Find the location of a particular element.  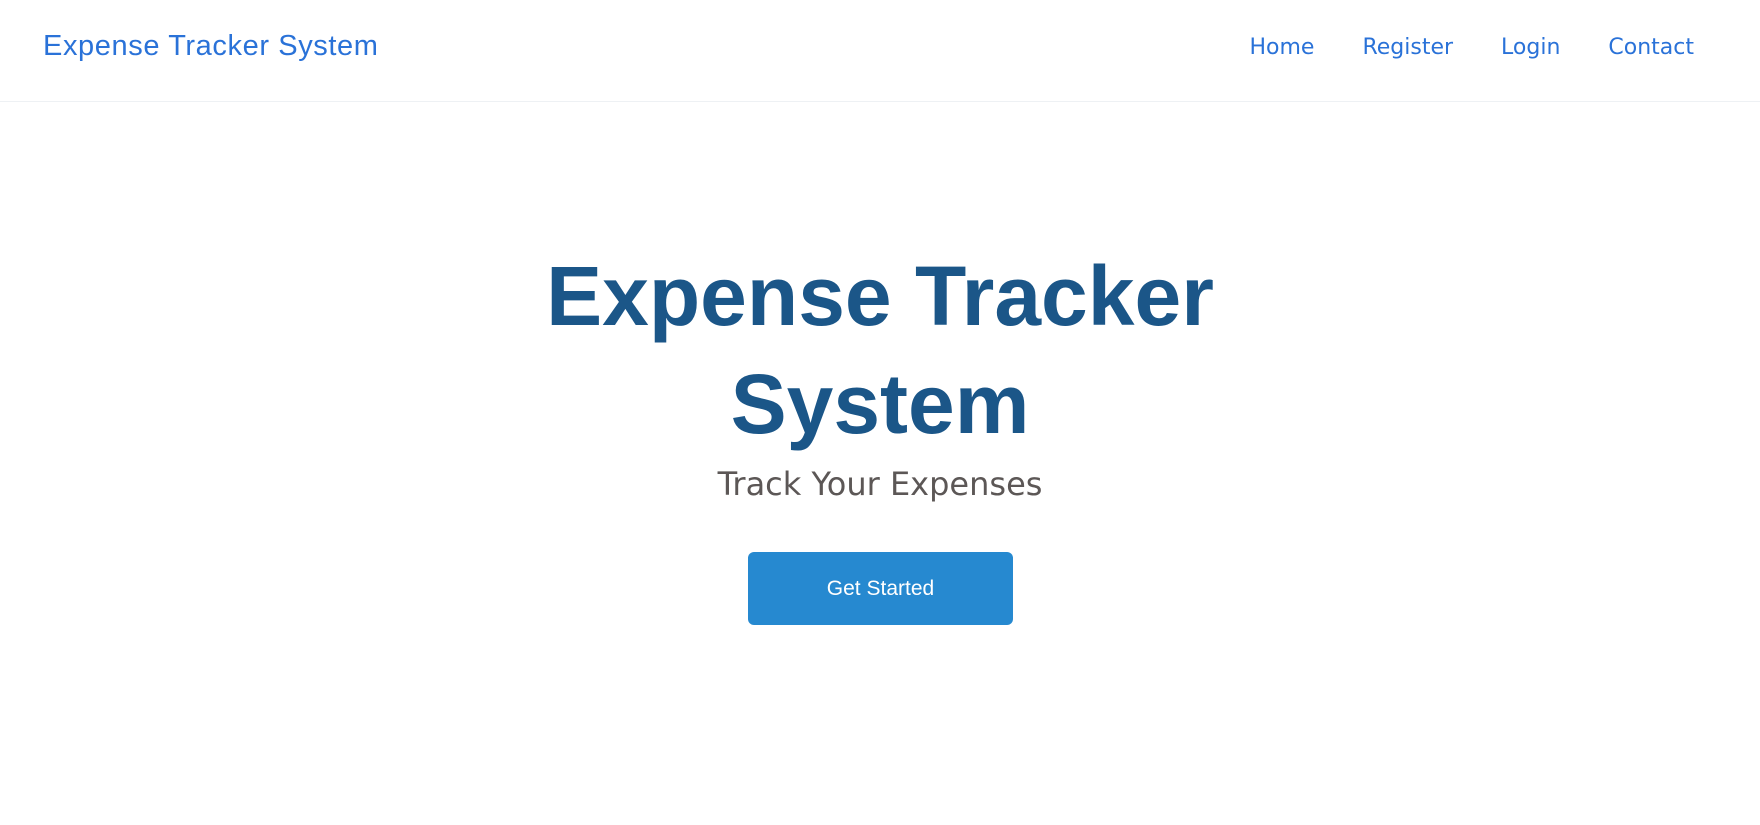

nav-link-login: Login is located at coordinates (1530, 47).